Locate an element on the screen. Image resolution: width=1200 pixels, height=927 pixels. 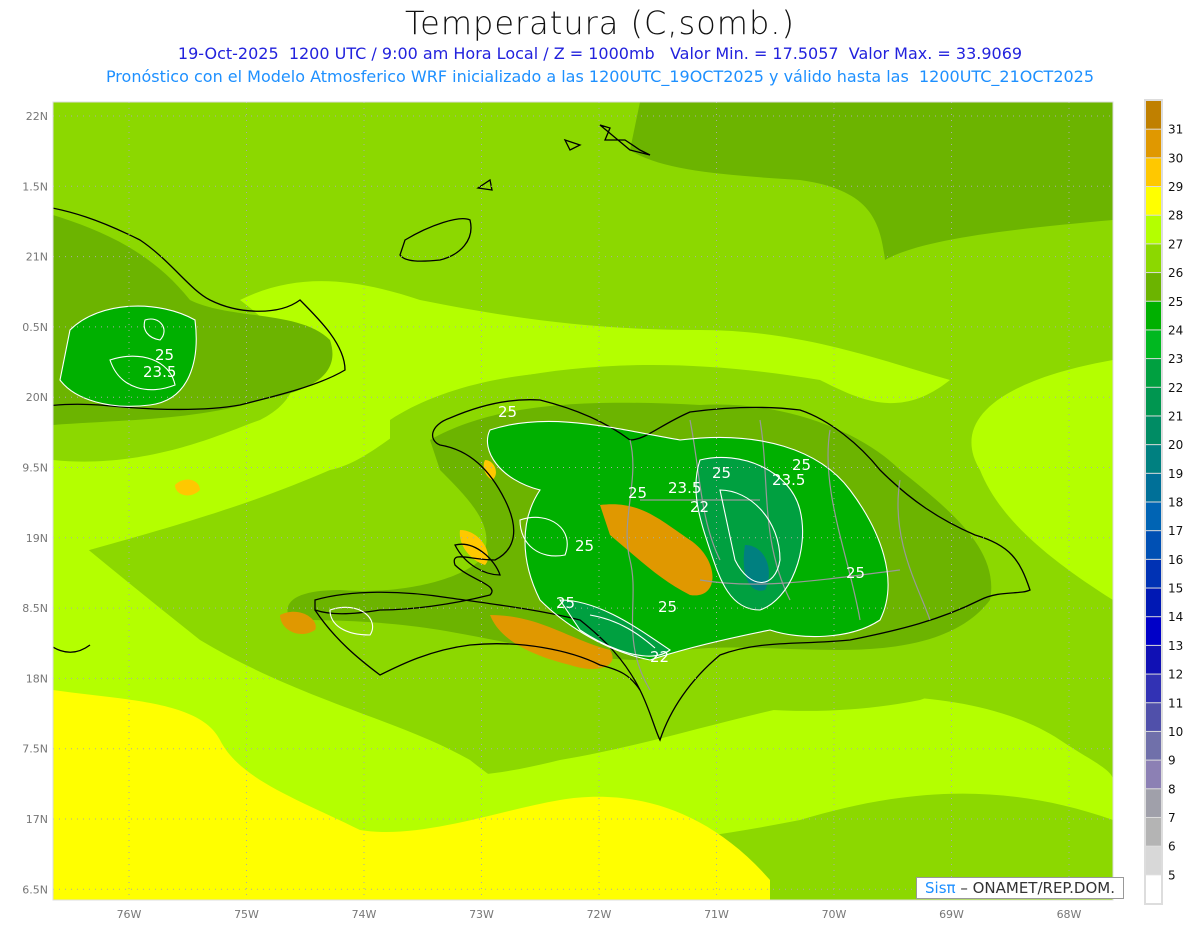
colorbar-label: 18 is located at coordinates (1175, 503).